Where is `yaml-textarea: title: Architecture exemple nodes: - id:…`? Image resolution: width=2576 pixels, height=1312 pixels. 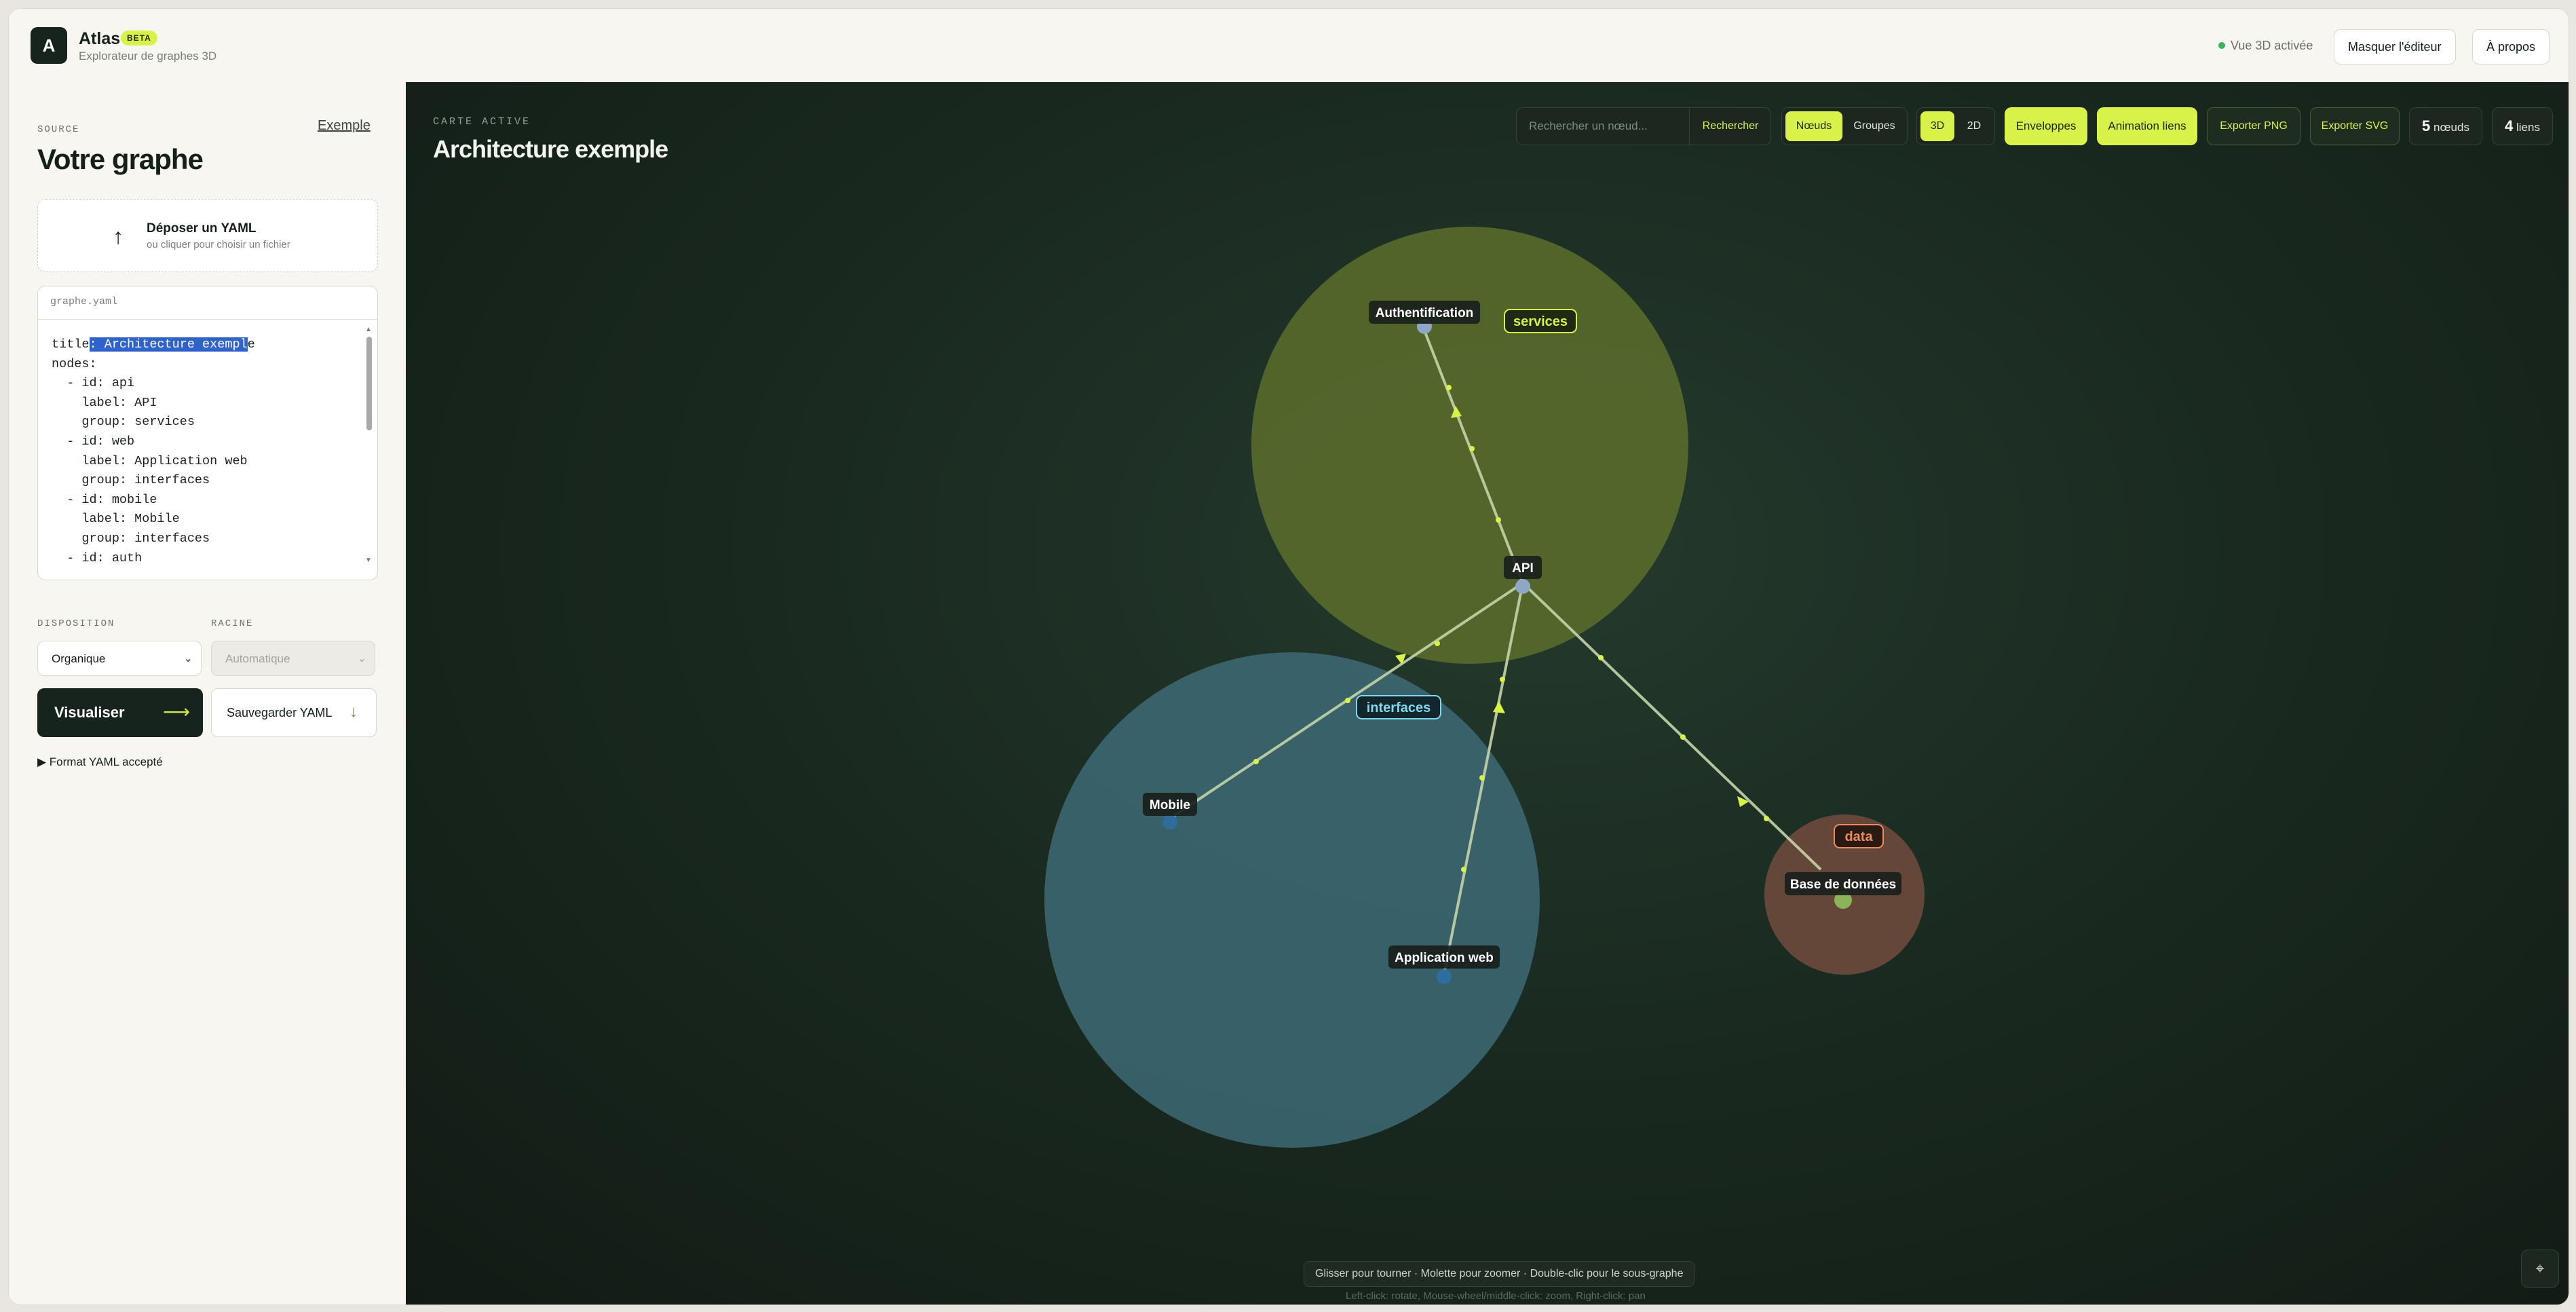 yaml-textarea: title: Architecture exemple nodes: - id:… is located at coordinates (208, 452).